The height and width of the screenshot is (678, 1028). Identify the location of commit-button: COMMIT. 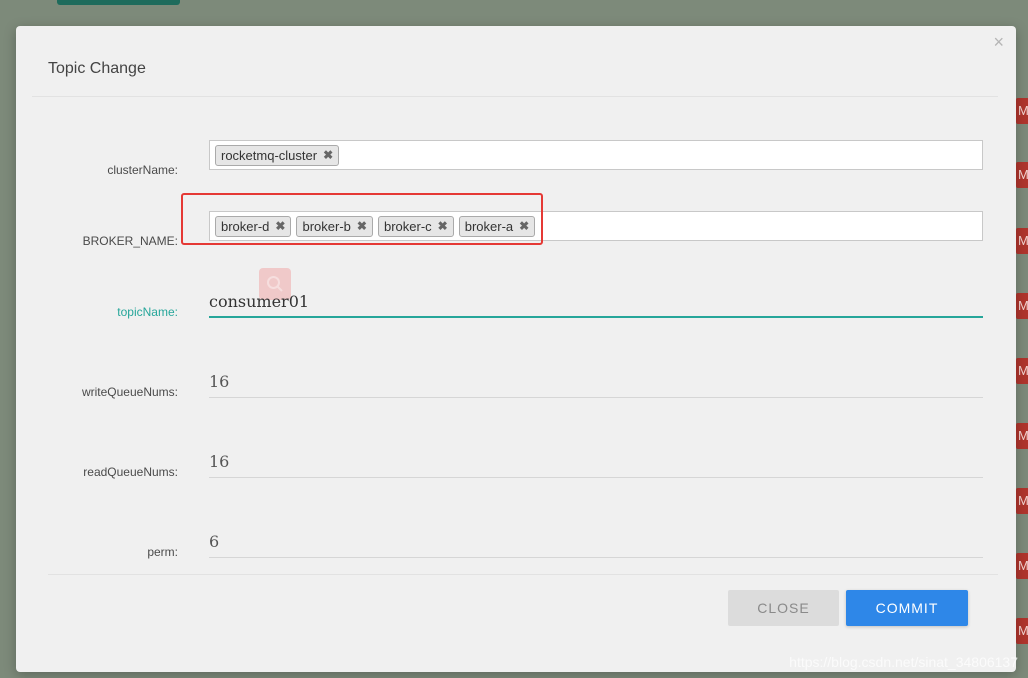
(907, 608).